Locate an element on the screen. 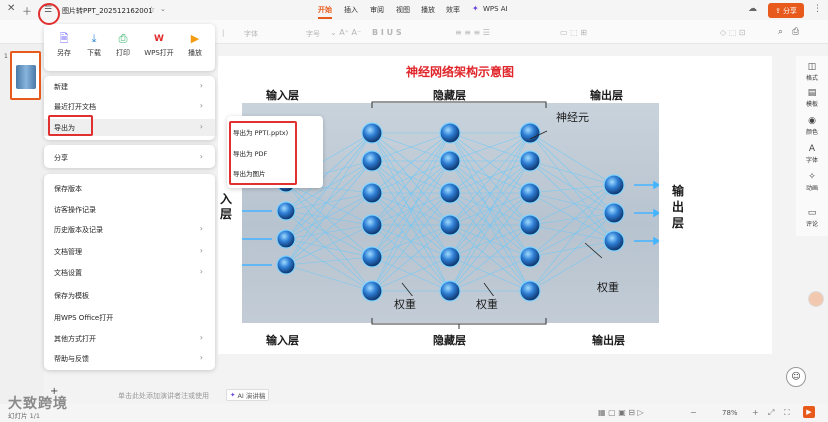 The height and width of the screenshot is (422, 828). menu-item-history: 历史版本及记录 is located at coordinates (78, 230).